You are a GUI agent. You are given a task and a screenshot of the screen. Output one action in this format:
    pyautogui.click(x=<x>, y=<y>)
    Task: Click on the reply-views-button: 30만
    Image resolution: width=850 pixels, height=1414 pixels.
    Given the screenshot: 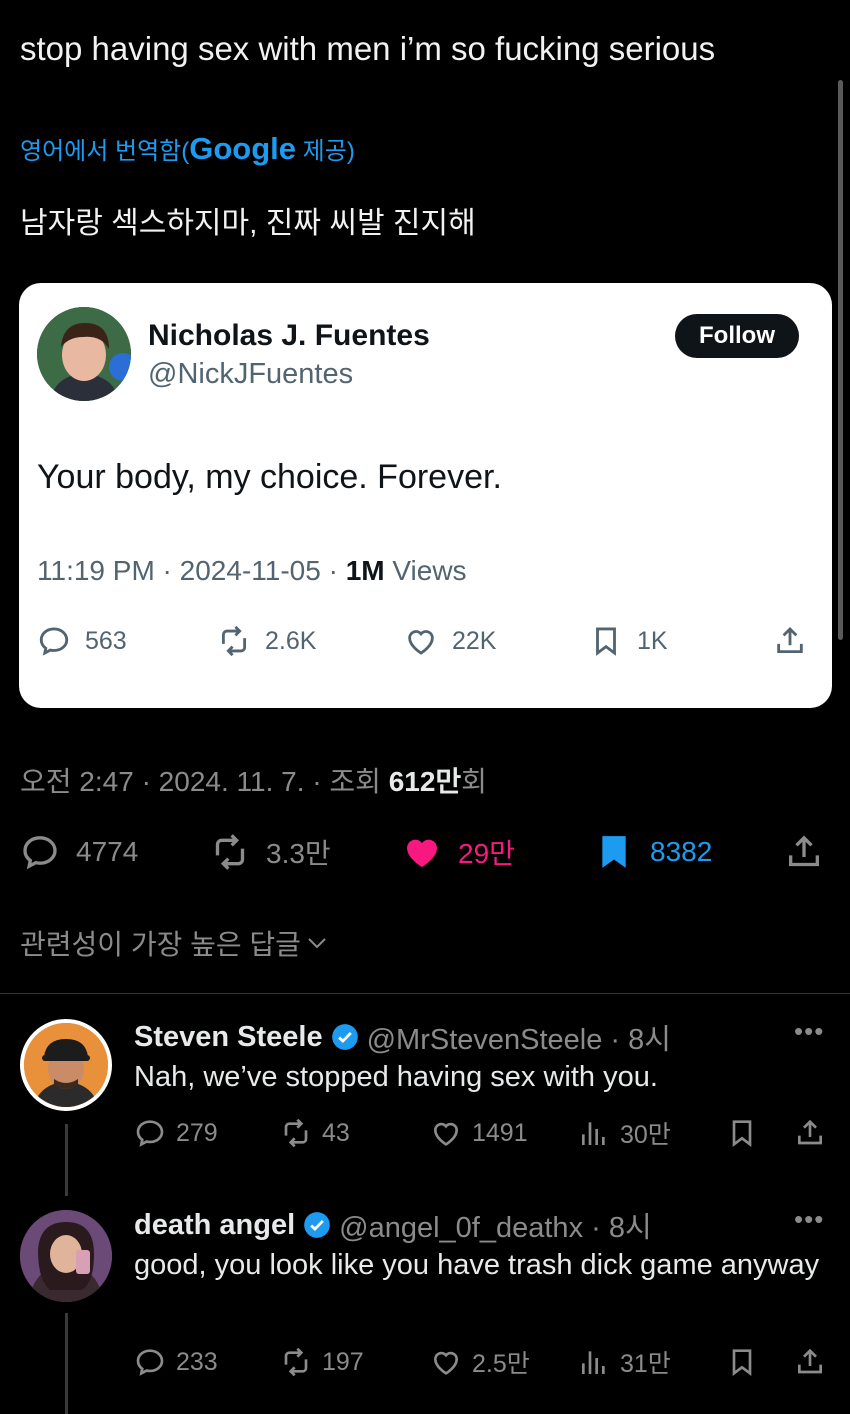 What is the action you would take?
    pyautogui.click(x=624, y=1133)
    